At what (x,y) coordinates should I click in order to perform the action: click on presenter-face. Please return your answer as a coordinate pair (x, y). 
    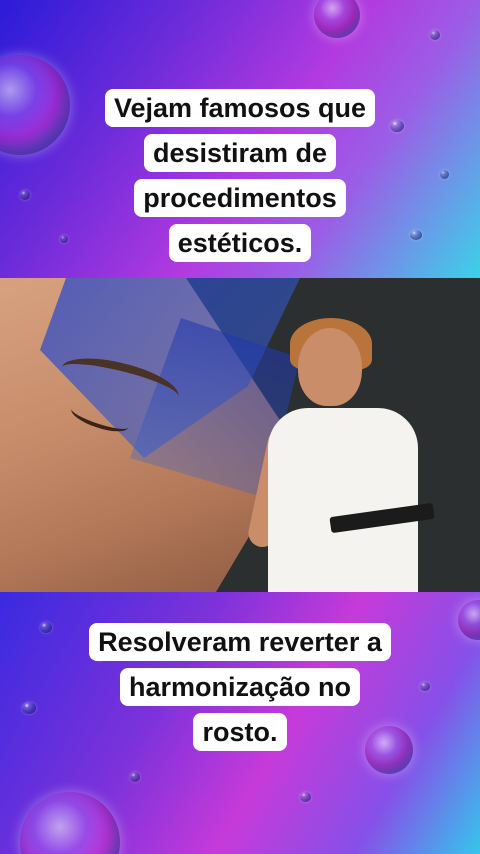
    Looking at the image, I should click on (330, 367).